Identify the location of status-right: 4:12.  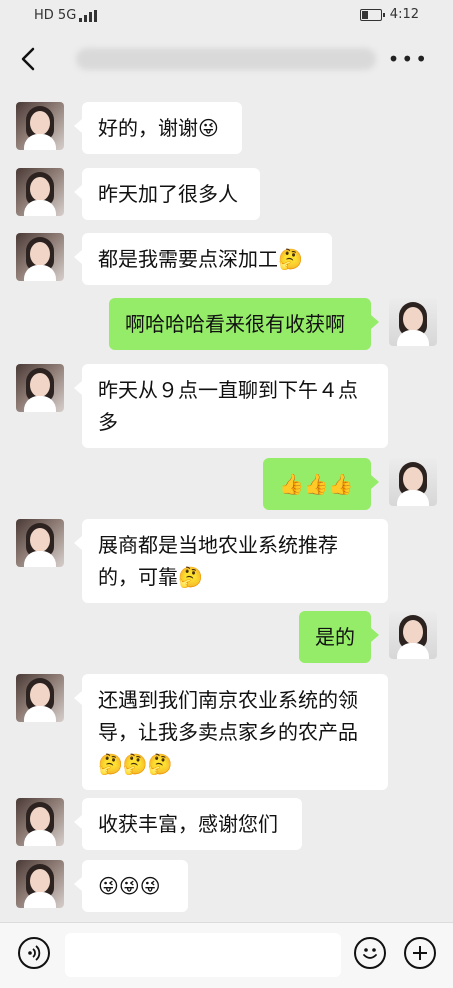
(389, 14).